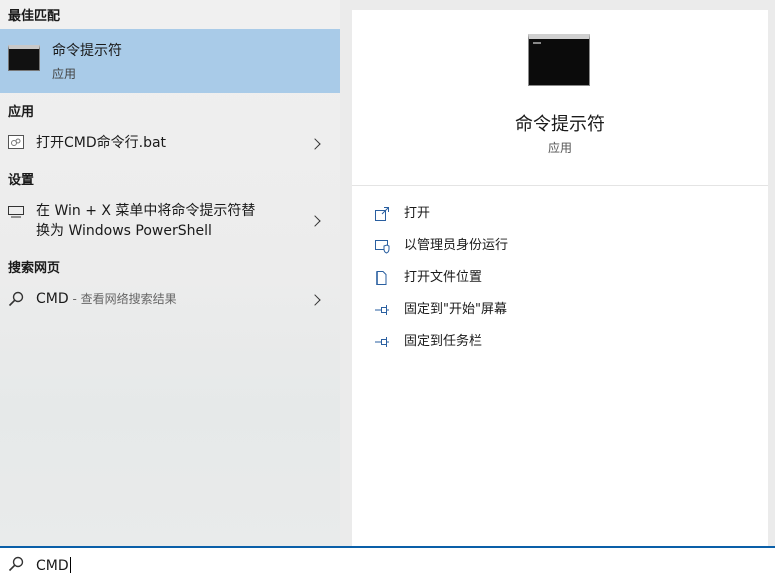 The image size is (775, 580). What do you see at coordinates (559, 148) in the screenshot?
I see `details-subtitle: 应用` at bounding box center [559, 148].